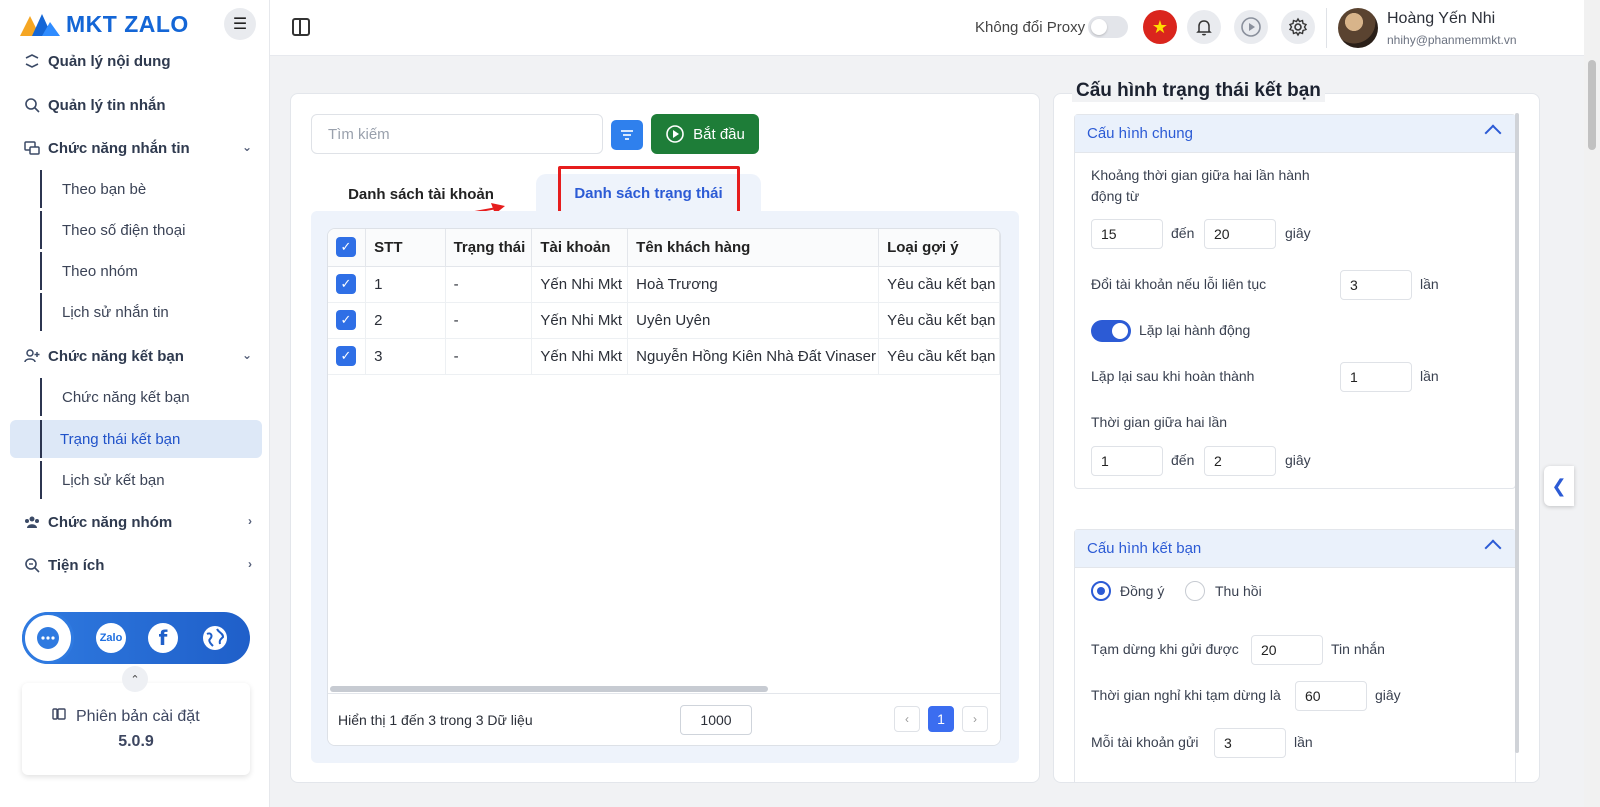 The image size is (1600, 807). Describe the element at coordinates (753, 248) in the screenshot. I see `column-header: Tên khách hàng` at that location.